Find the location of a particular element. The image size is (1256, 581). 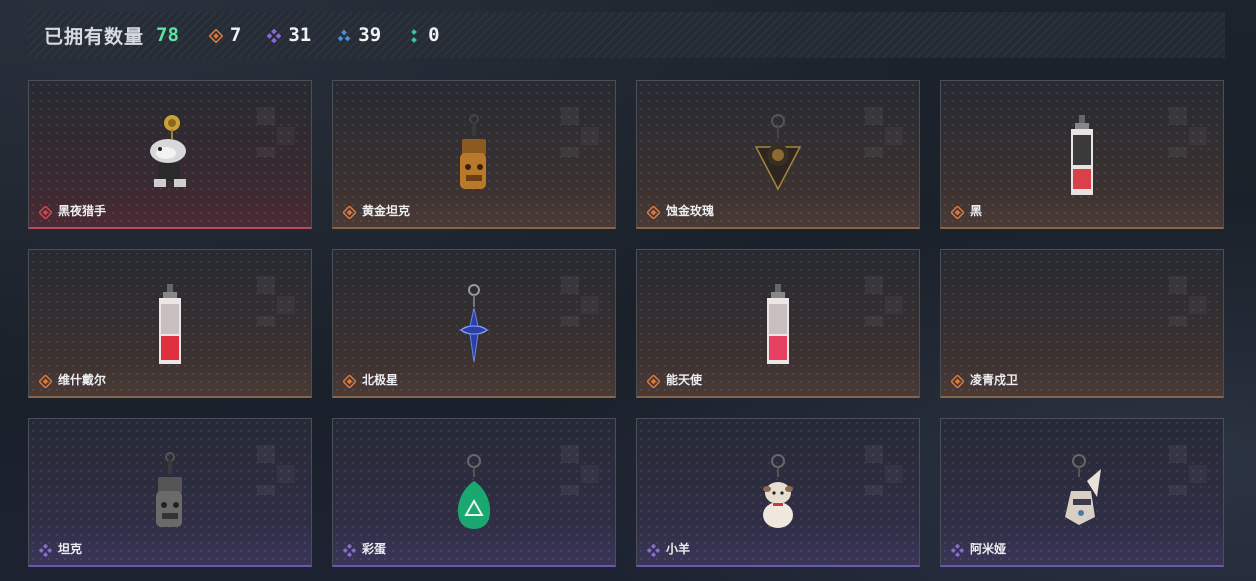

stat-orange-value: 7 is located at coordinates (235, 35).